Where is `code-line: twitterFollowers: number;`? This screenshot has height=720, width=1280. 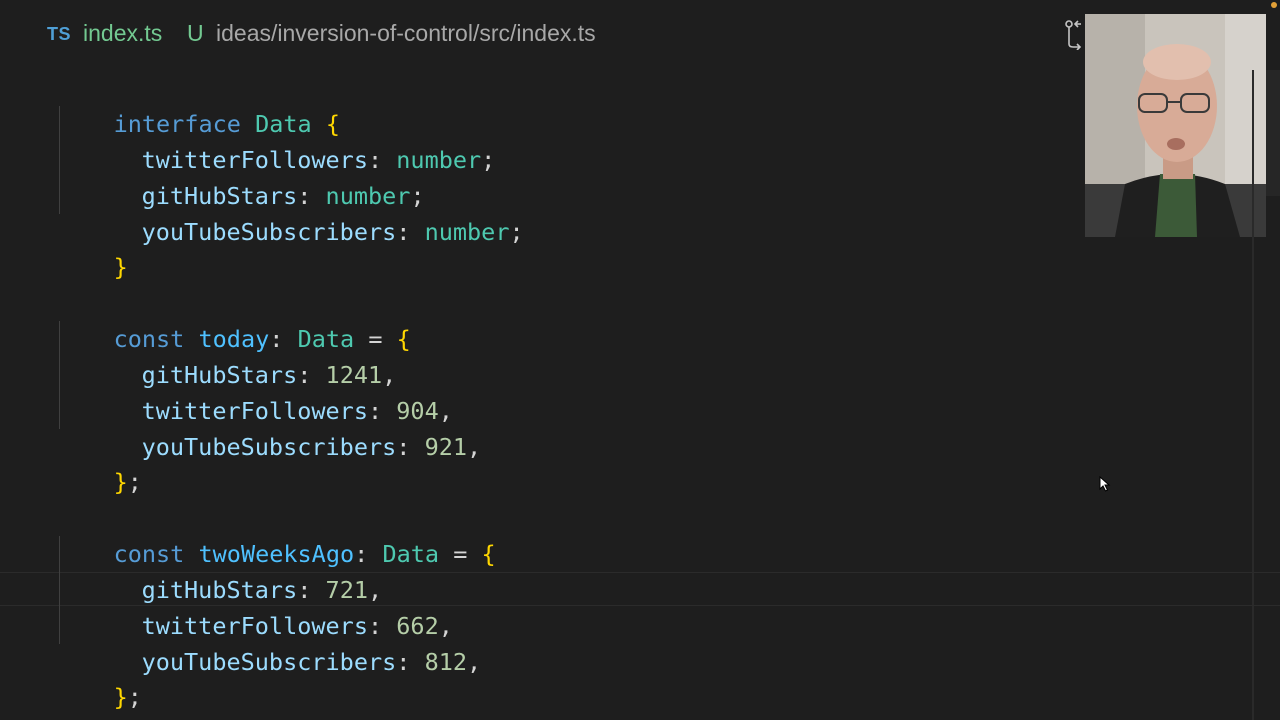 code-line: twitterFollowers: number; is located at coordinates (276, 140).